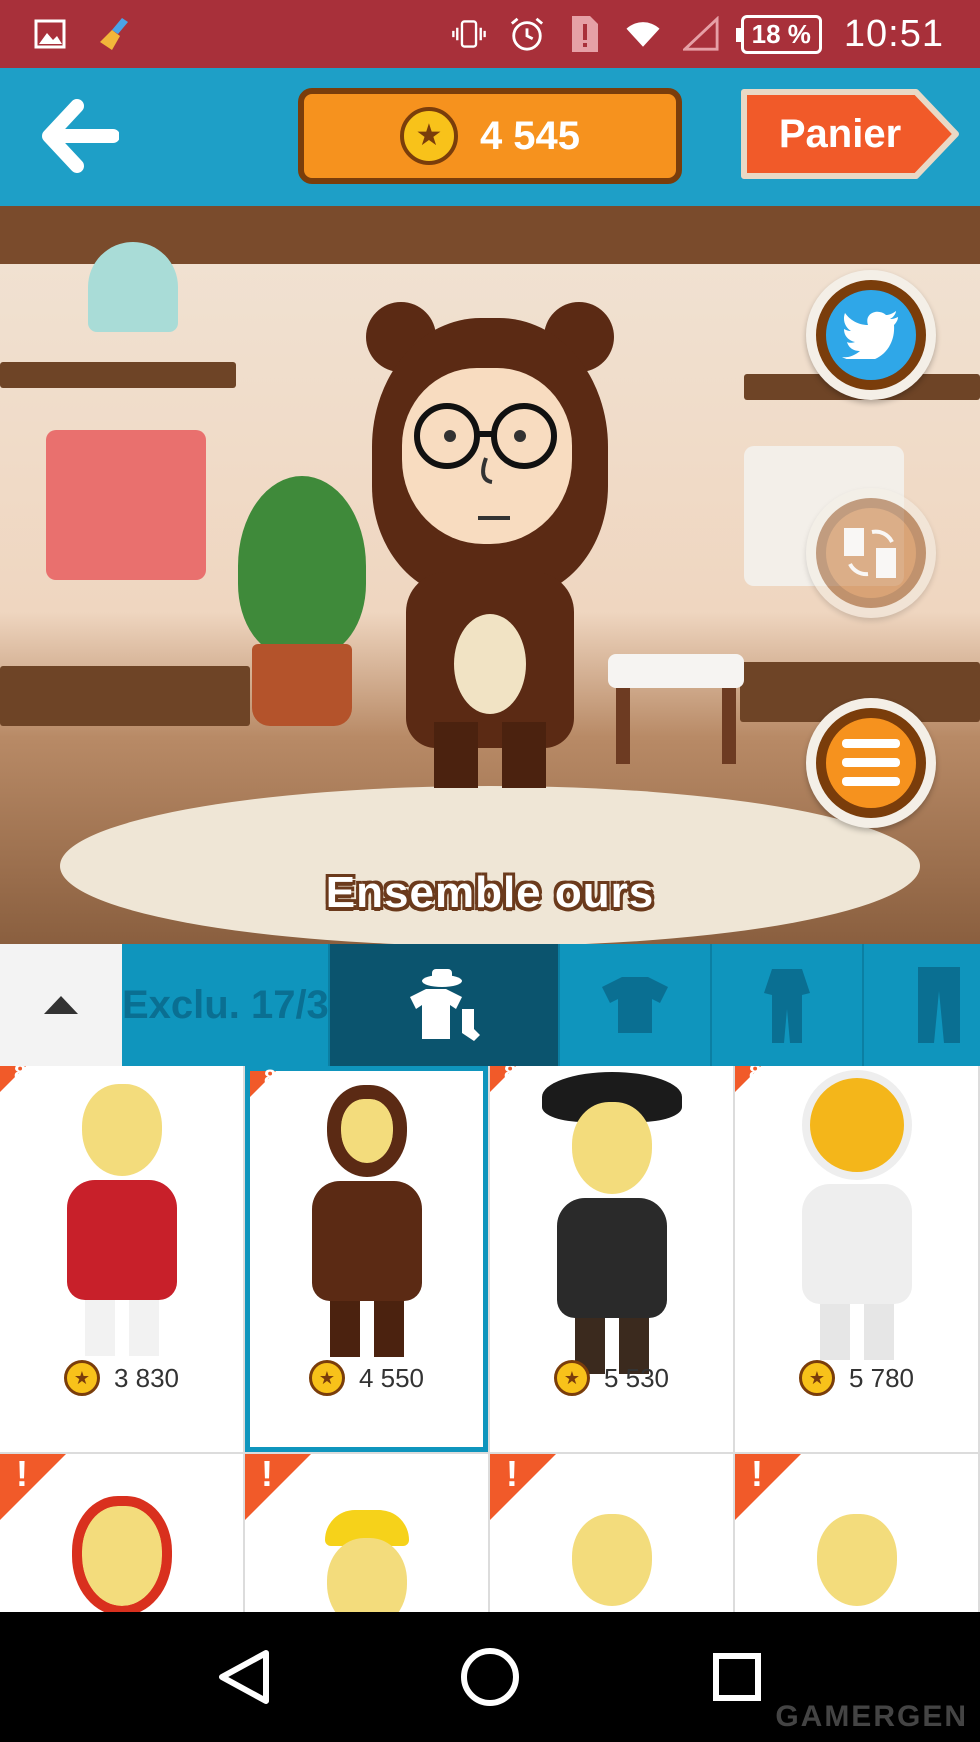  What do you see at coordinates (50, 34) in the screenshot?
I see `gallery-icon` at bounding box center [50, 34].